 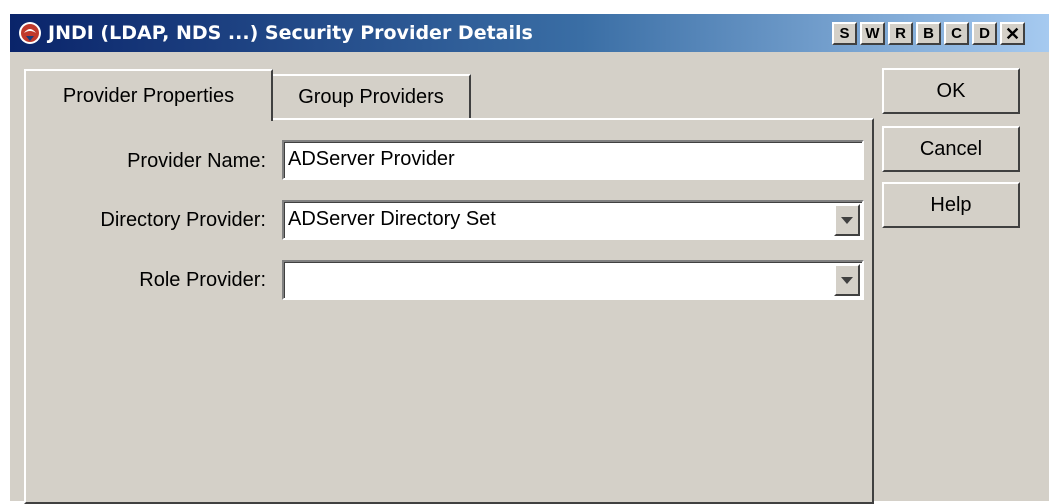 I want to click on provider-name-input: ADServer Provider, so click(x=573, y=160).